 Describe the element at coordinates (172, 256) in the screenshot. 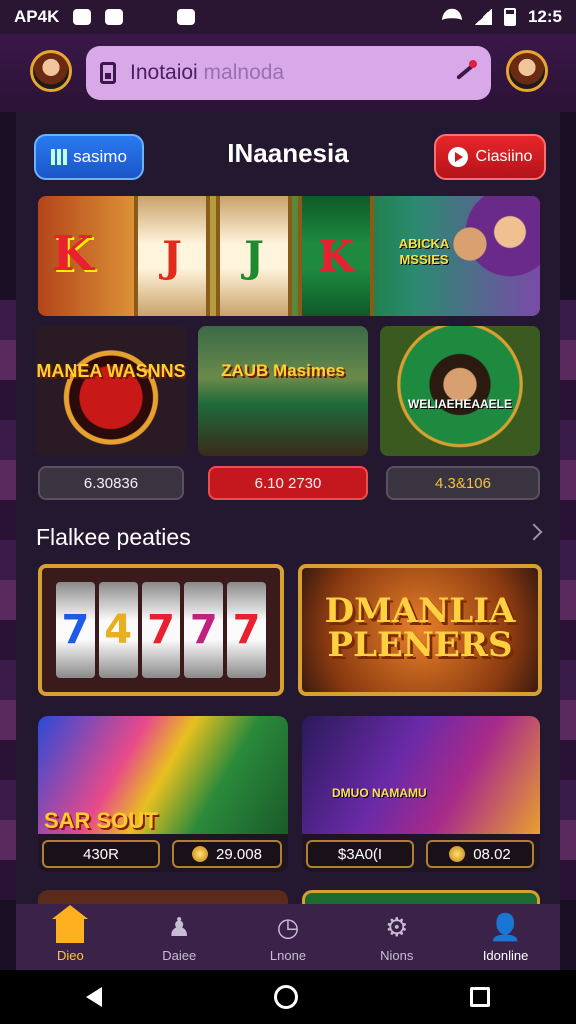

I see `reel-j1: J` at that location.